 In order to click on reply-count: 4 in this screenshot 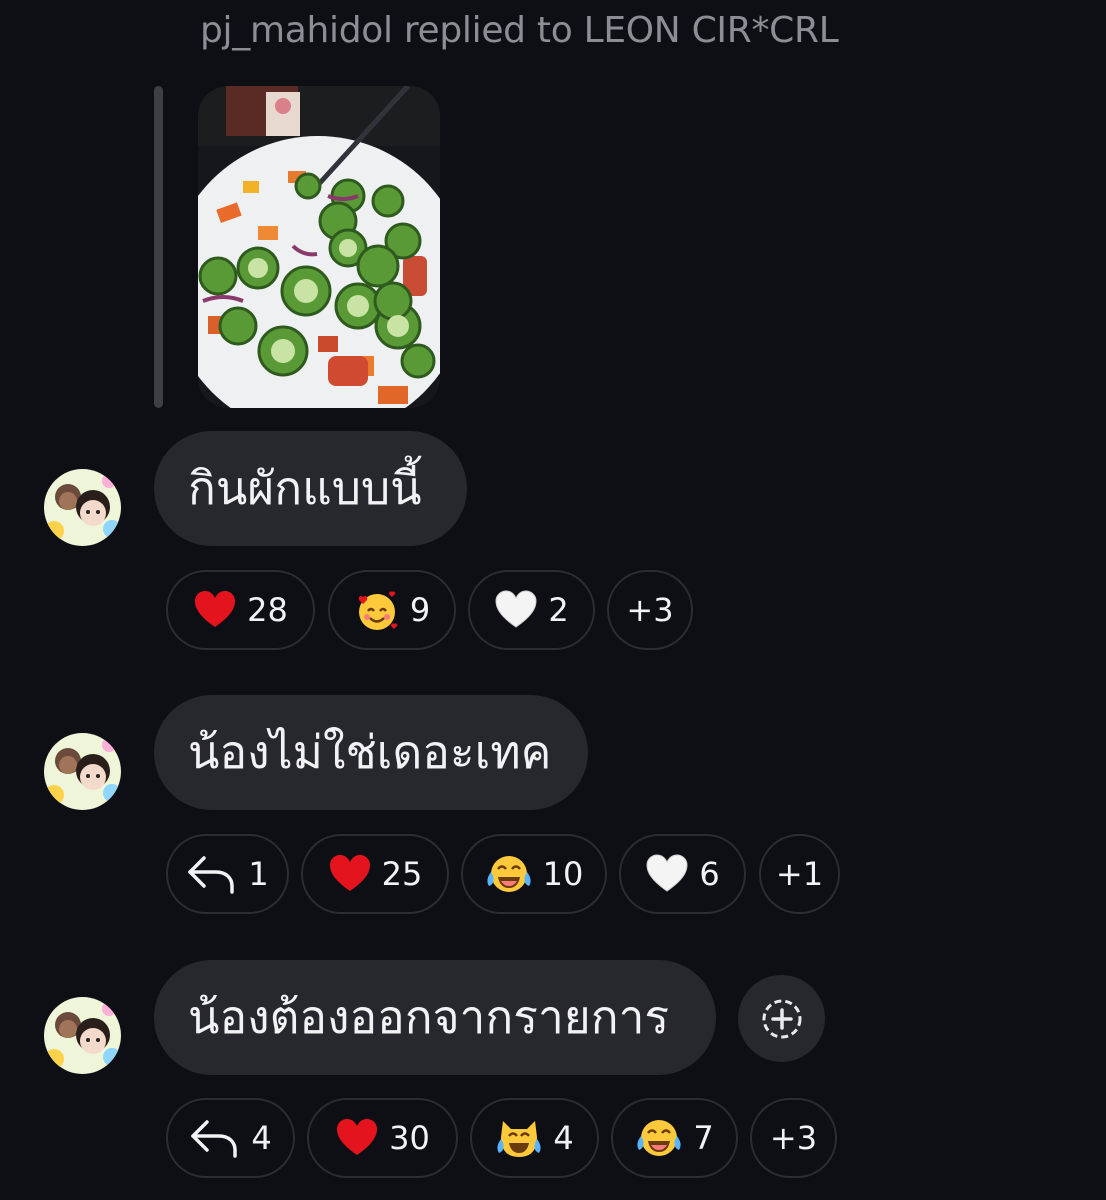, I will do `click(261, 1138)`.